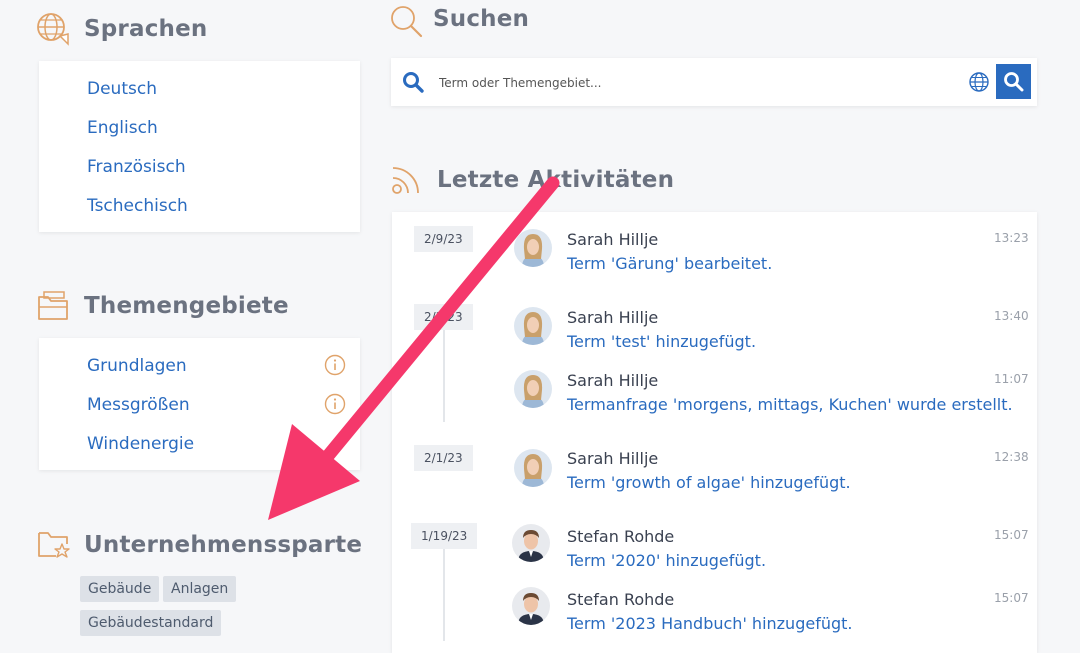 The height and width of the screenshot is (653, 1080). What do you see at coordinates (1011, 316) in the screenshot?
I see `activity-time: 13:40` at bounding box center [1011, 316].